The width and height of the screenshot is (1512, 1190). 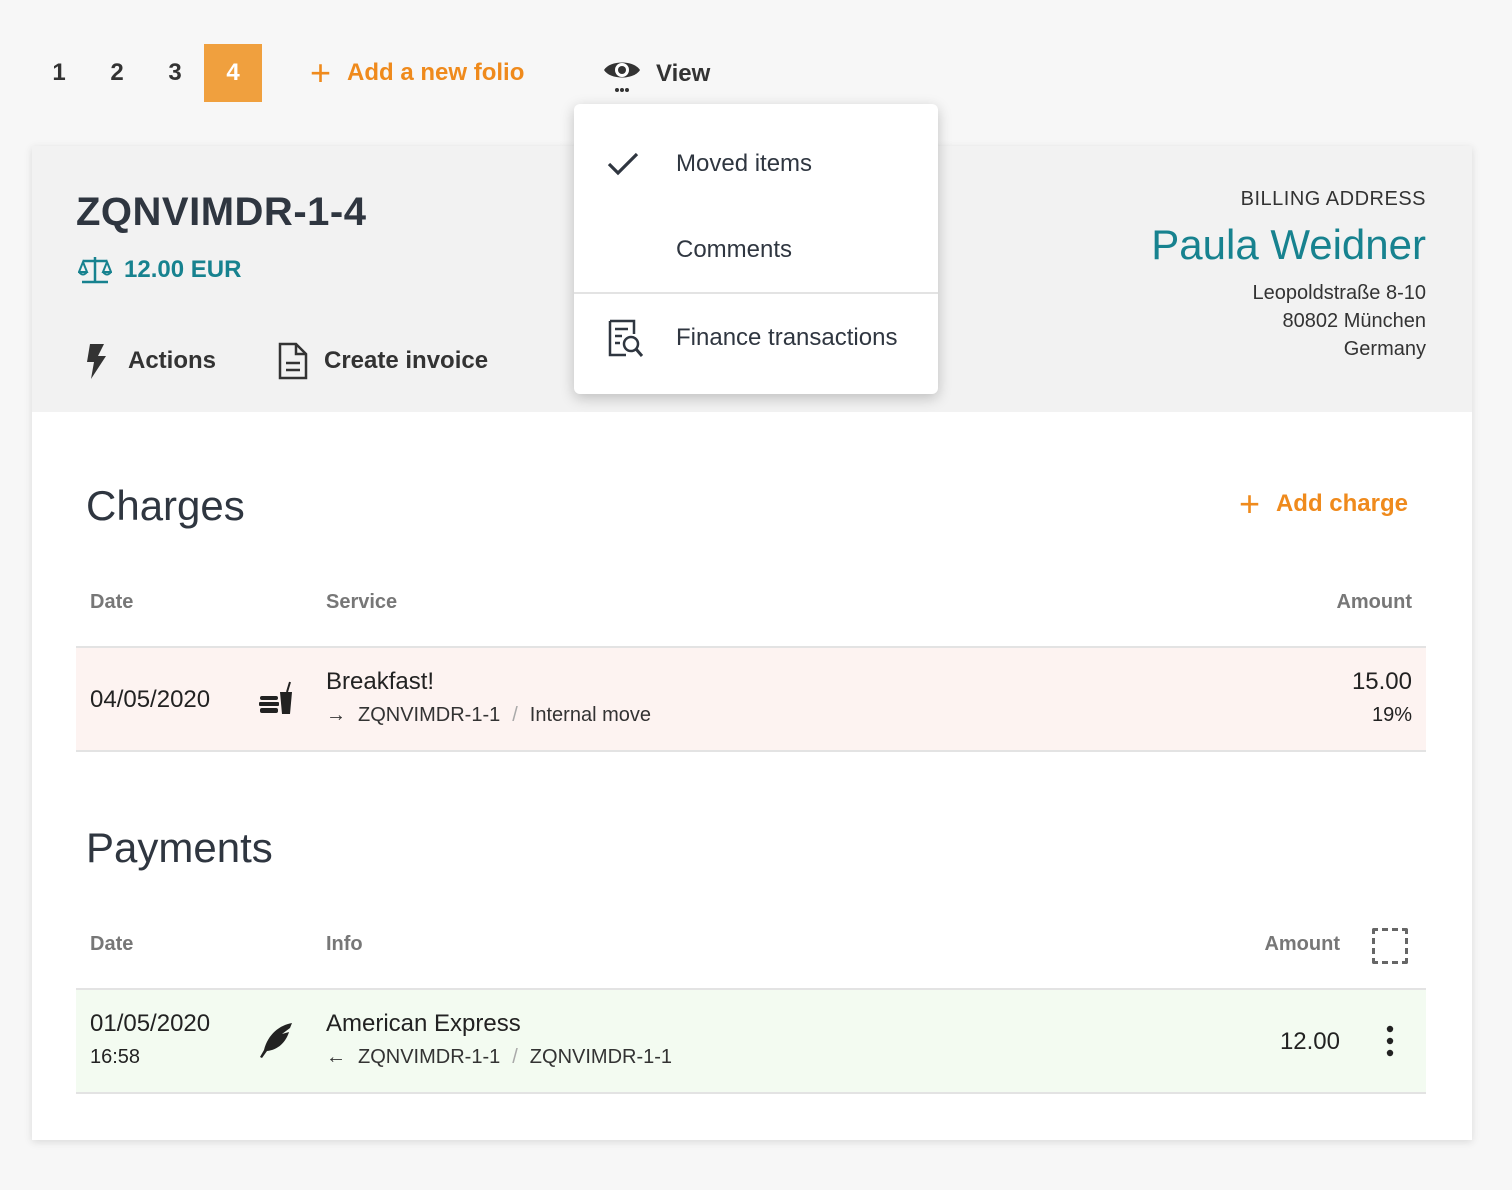 I want to click on checkmark-icon, so click(x=623, y=164).